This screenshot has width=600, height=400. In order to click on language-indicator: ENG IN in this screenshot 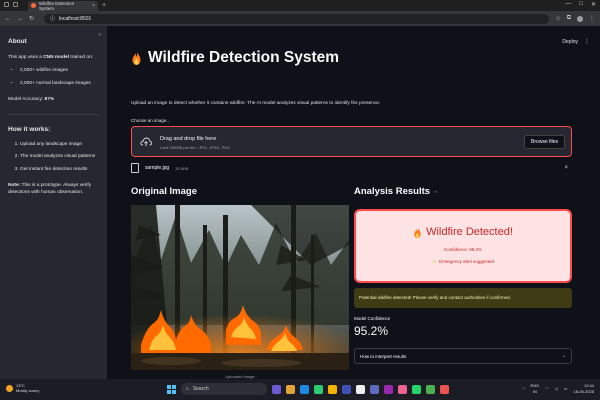, I will do `click(535, 388)`.